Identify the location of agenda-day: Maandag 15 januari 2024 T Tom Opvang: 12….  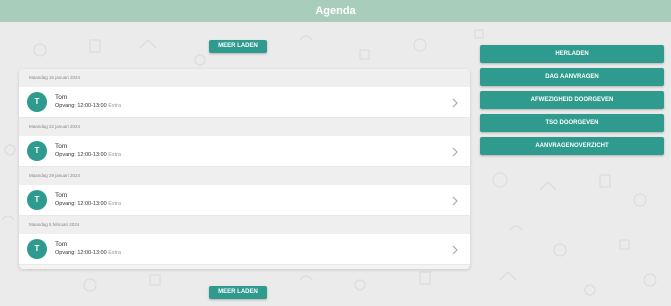
(244, 93).